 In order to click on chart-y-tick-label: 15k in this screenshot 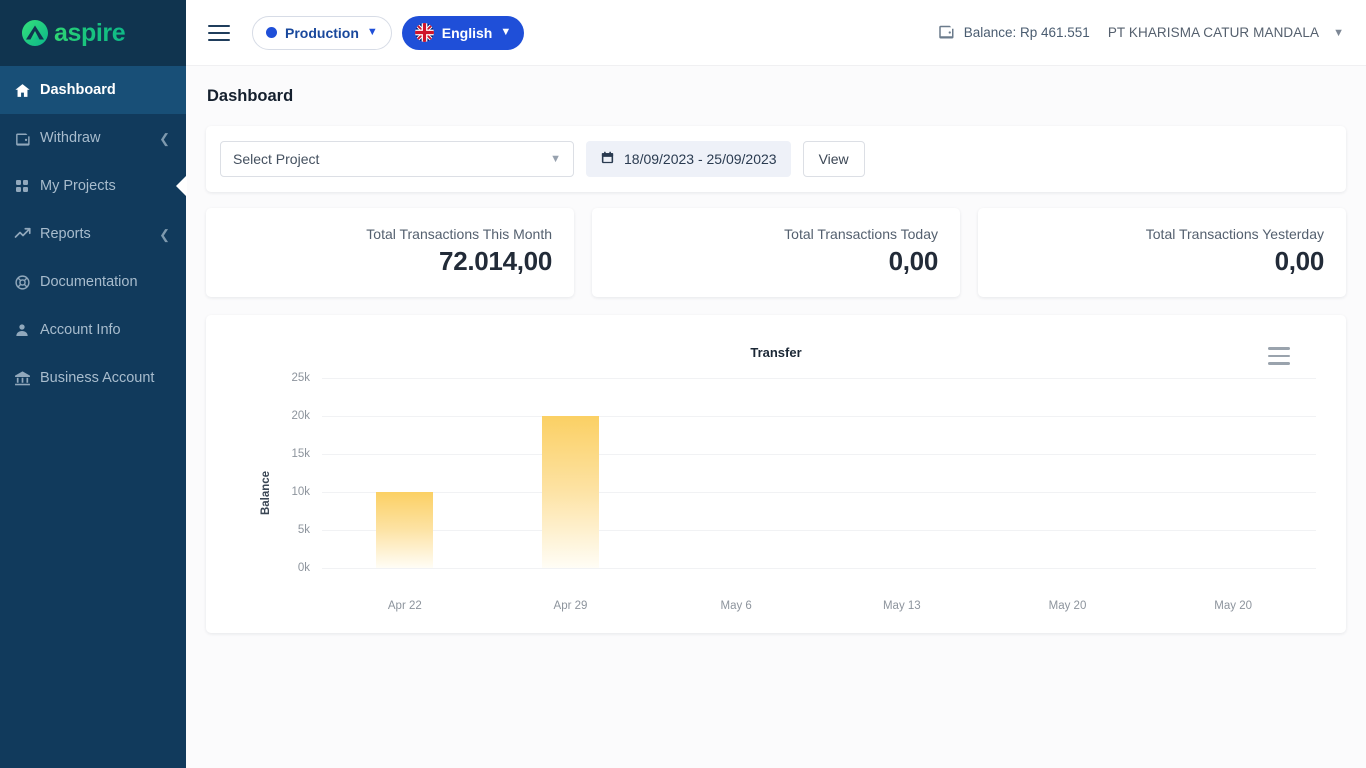, I will do `click(300, 454)`.